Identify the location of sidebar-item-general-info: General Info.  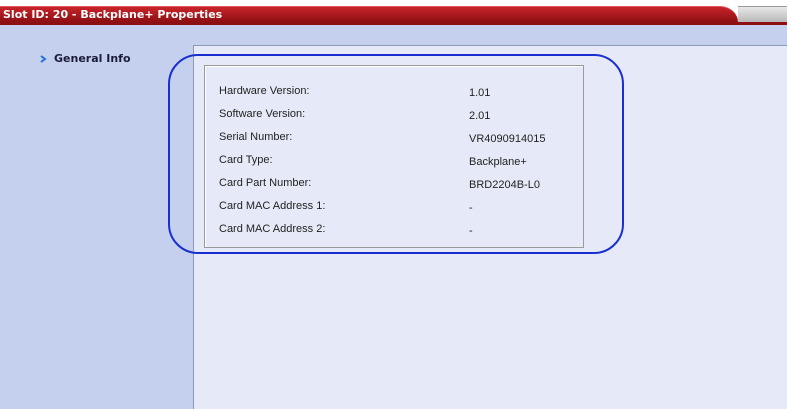
(84, 58).